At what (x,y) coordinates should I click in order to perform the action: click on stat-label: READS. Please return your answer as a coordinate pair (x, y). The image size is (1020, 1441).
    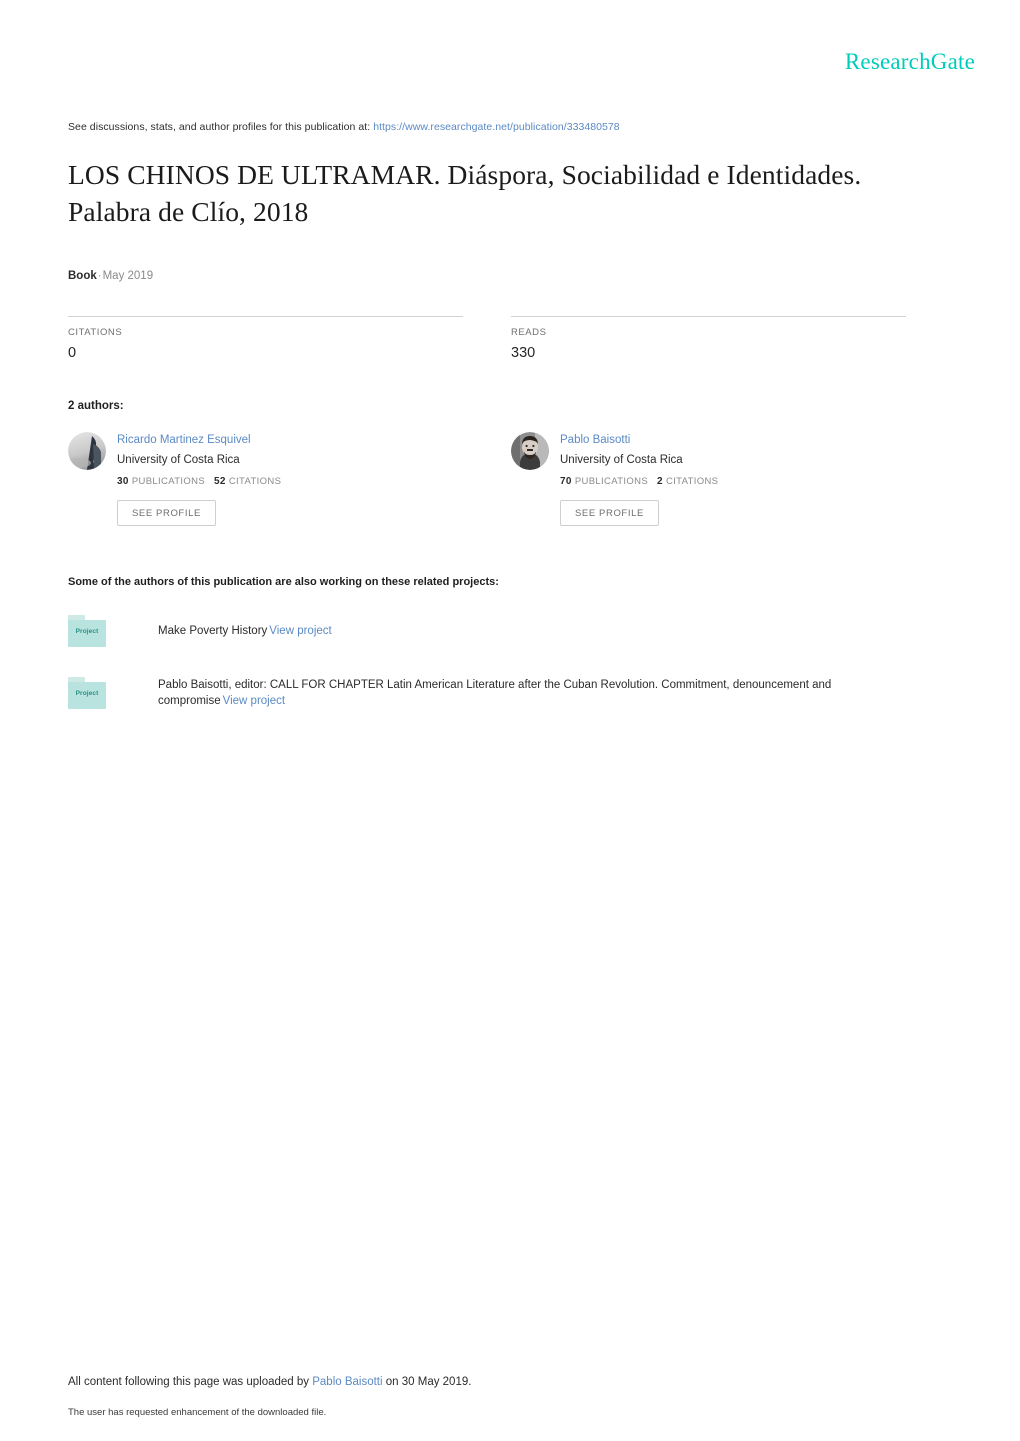
    Looking at the image, I should click on (529, 332).